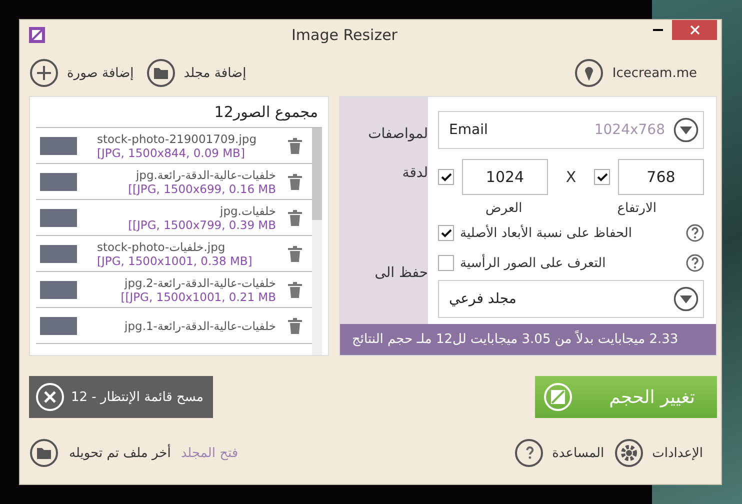 The width and height of the screenshot is (742, 504). What do you see at coordinates (658, 30) in the screenshot?
I see `minimize-icon` at bounding box center [658, 30].